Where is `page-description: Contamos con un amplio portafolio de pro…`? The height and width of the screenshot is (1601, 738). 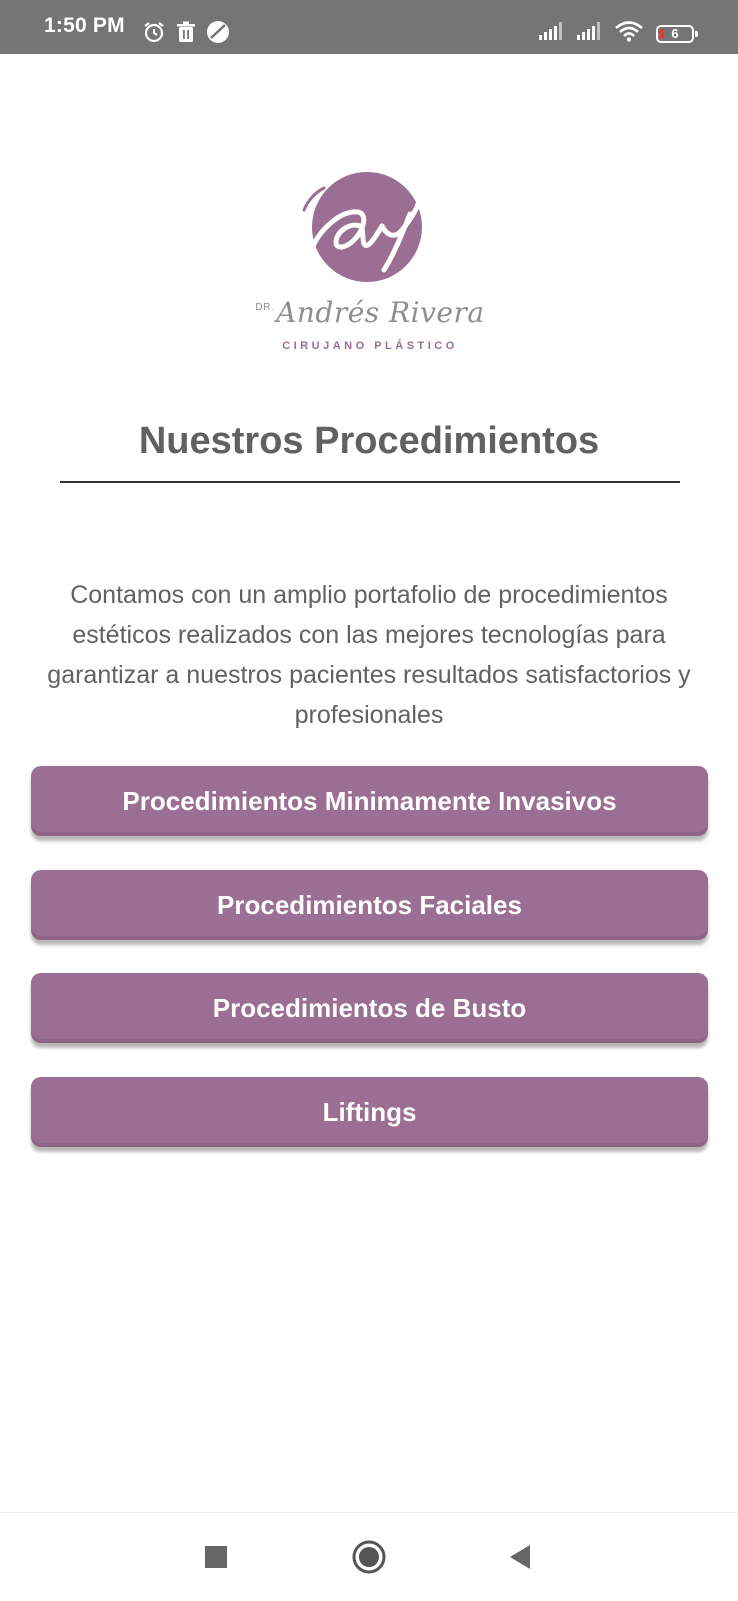 page-description: Contamos con un amplio portafolio de pro… is located at coordinates (369, 655).